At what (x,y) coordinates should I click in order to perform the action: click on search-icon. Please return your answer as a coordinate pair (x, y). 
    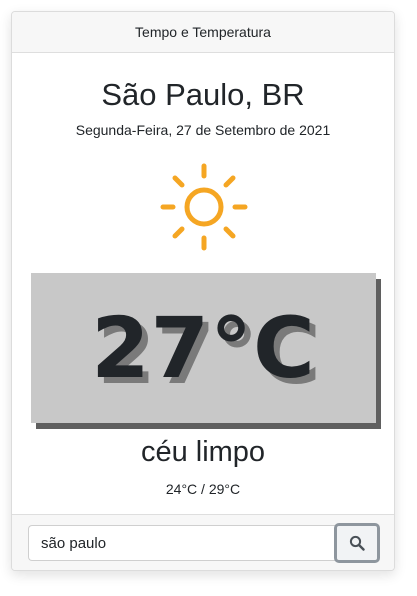
    Looking at the image, I should click on (357, 543).